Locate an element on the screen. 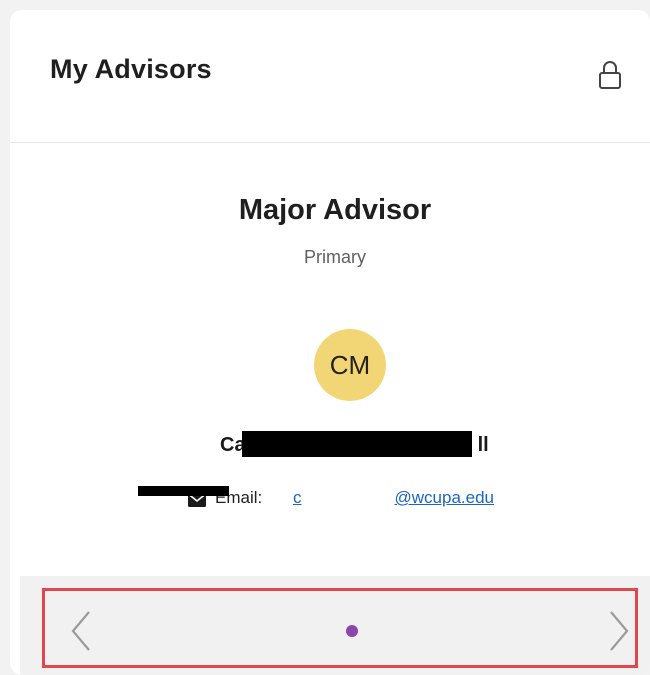  chevron-left-icon is located at coordinates (81, 631).